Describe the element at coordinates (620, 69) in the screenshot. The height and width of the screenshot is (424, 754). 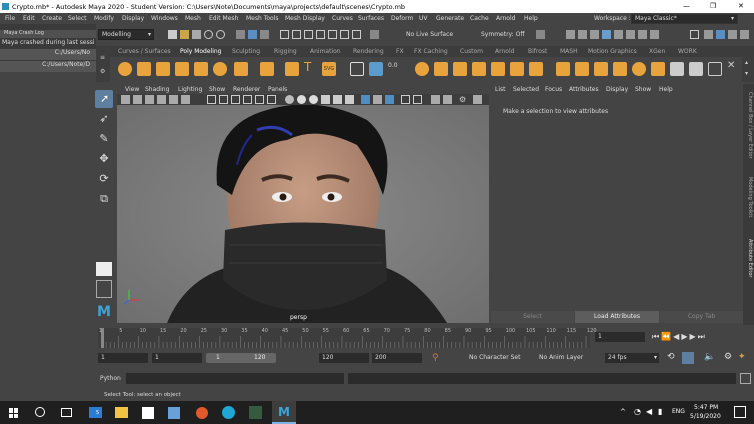
I see `quad-draw-icon` at that location.